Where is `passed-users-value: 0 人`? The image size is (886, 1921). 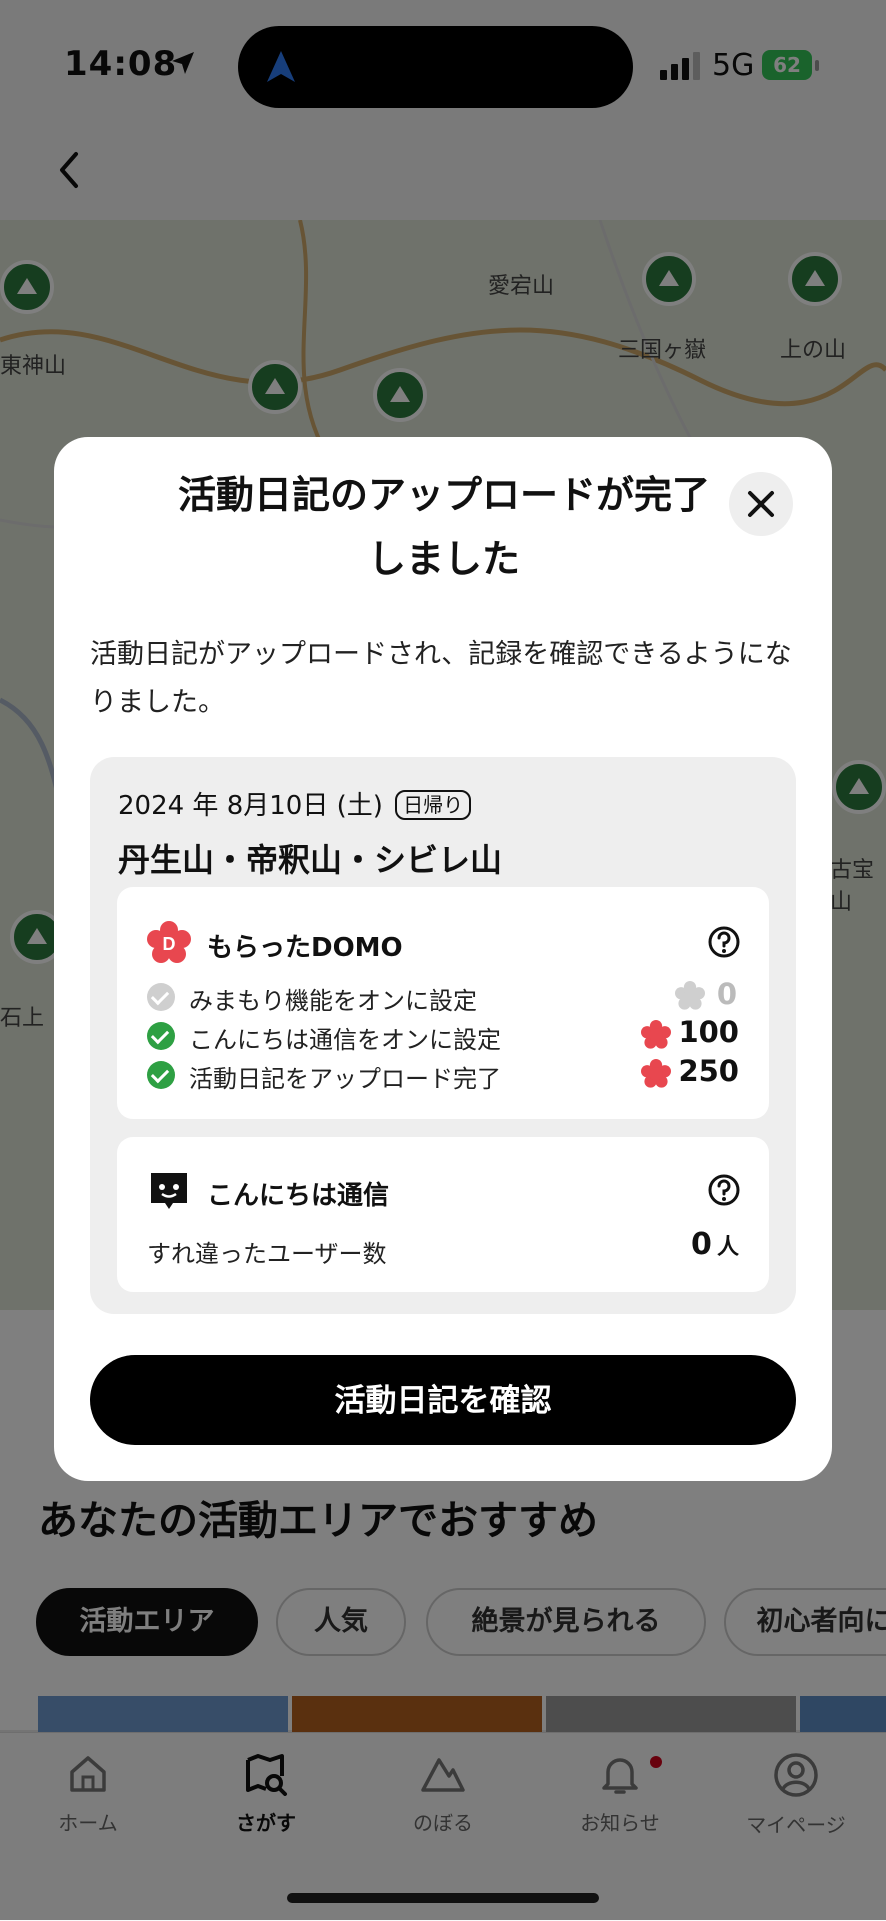 passed-users-value: 0 人 is located at coordinates (698, 1244).